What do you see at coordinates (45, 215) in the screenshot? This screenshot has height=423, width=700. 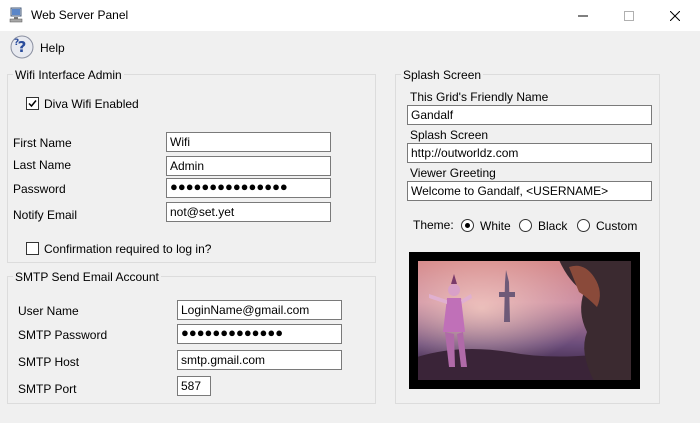 I see `notify-email-label: Notify Email` at bounding box center [45, 215].